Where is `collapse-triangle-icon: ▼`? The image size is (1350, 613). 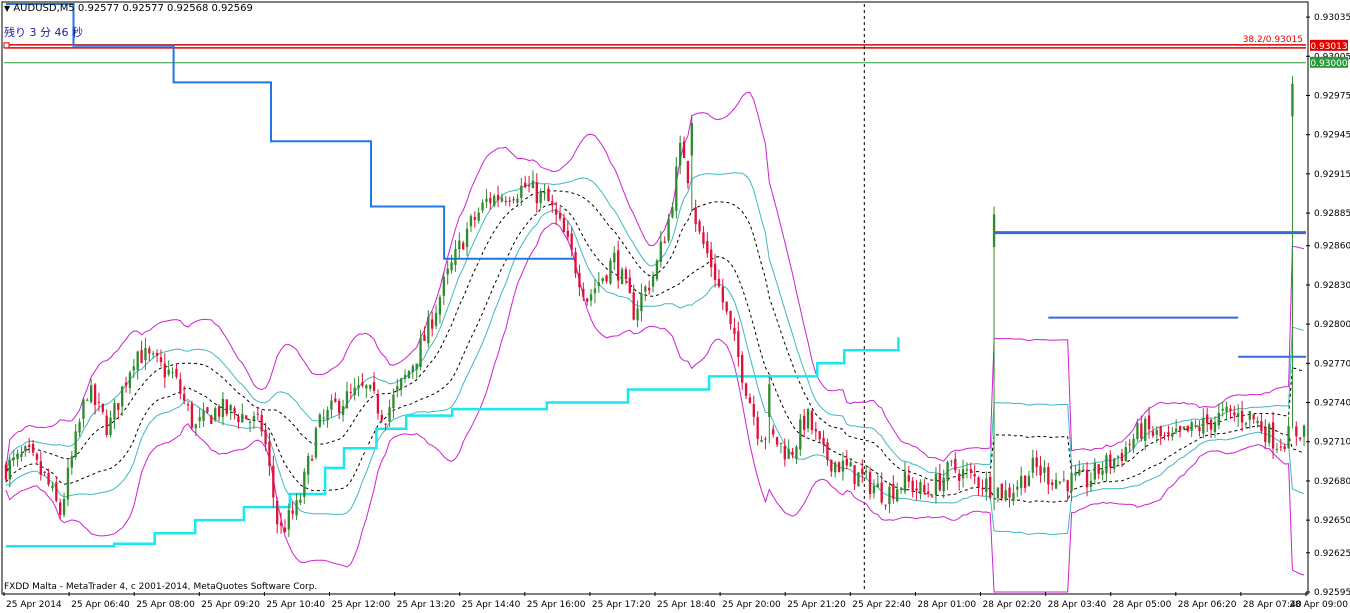 collapse-triangle-icon: ▼ is located at coordinates (7, 8).